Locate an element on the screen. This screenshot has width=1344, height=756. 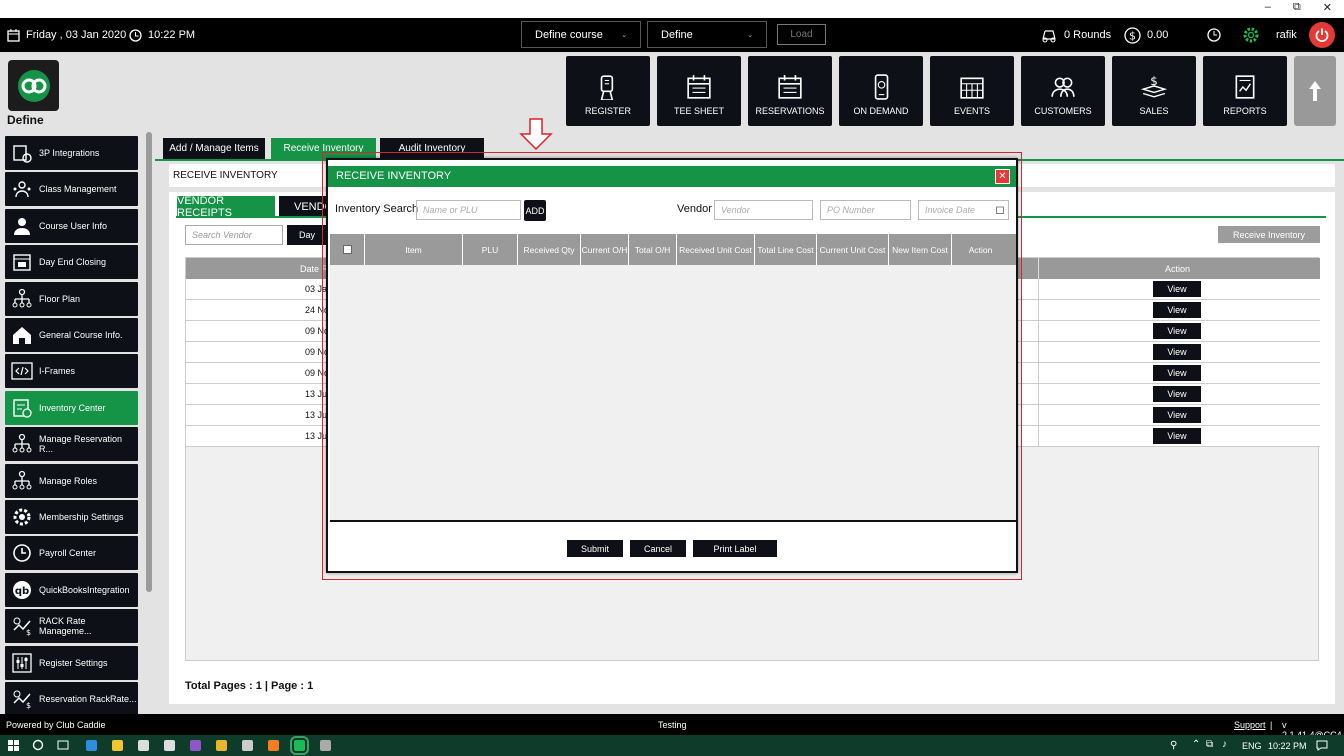
select-all-cell is located at coordinates (347, 249).